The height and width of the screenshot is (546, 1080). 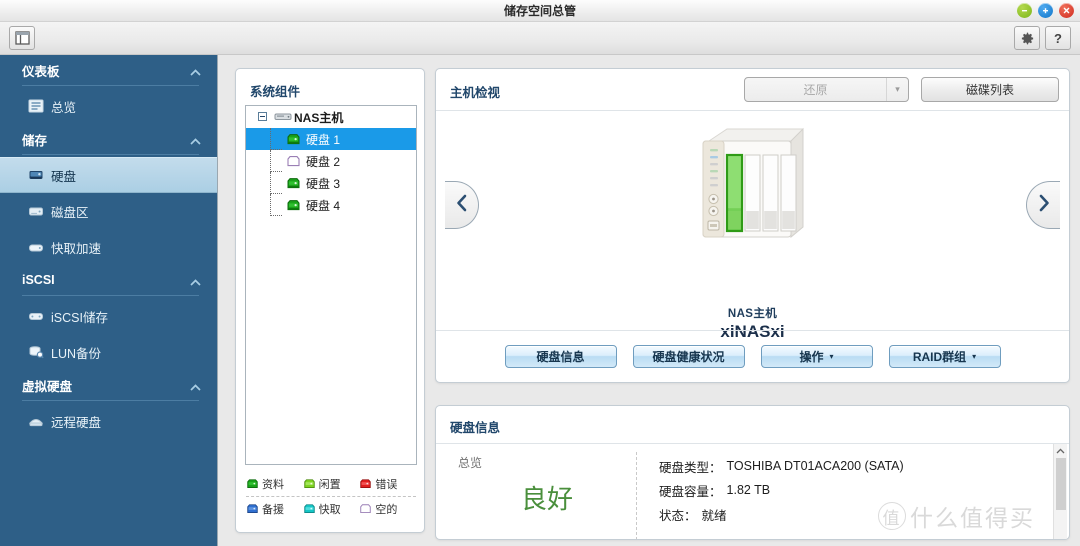 What do you see at coordinates (540, 11) in the screenshot?
I see `window-titlebar: 储存空间总管` at bounding box center [540, 11].